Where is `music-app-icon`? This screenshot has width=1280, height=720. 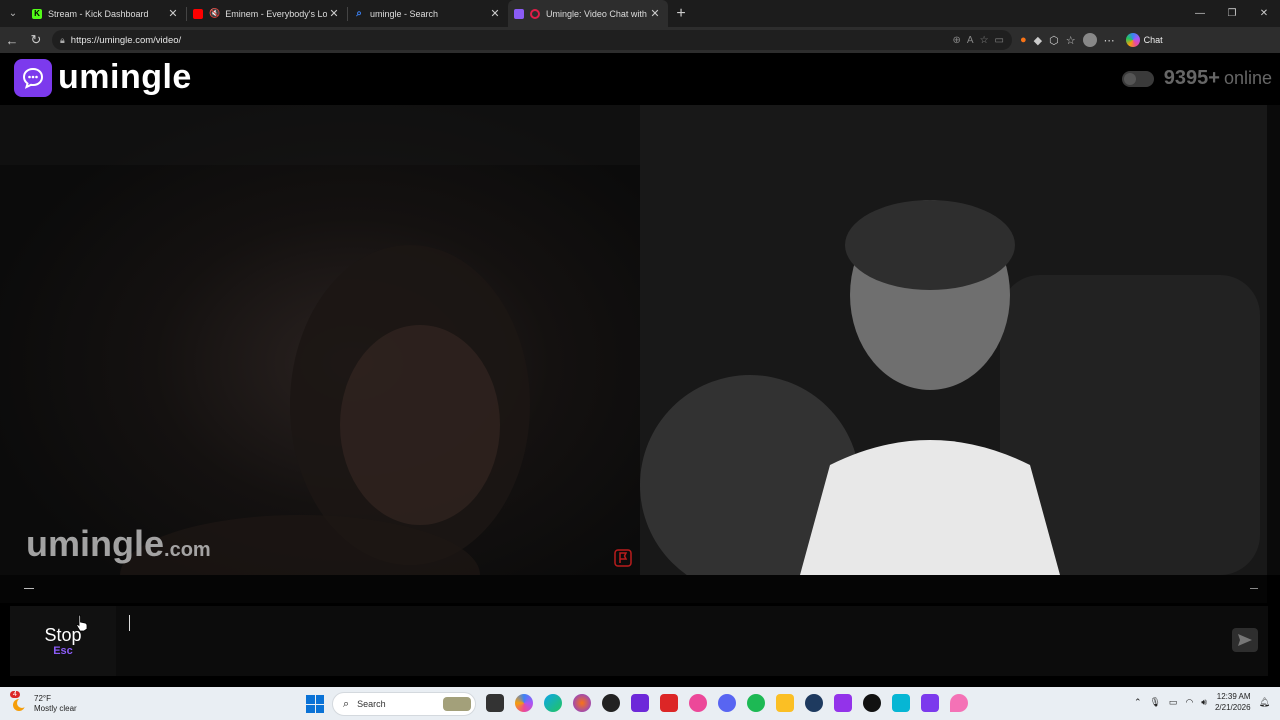 music-app-icon is located at coordinates (698, 703).